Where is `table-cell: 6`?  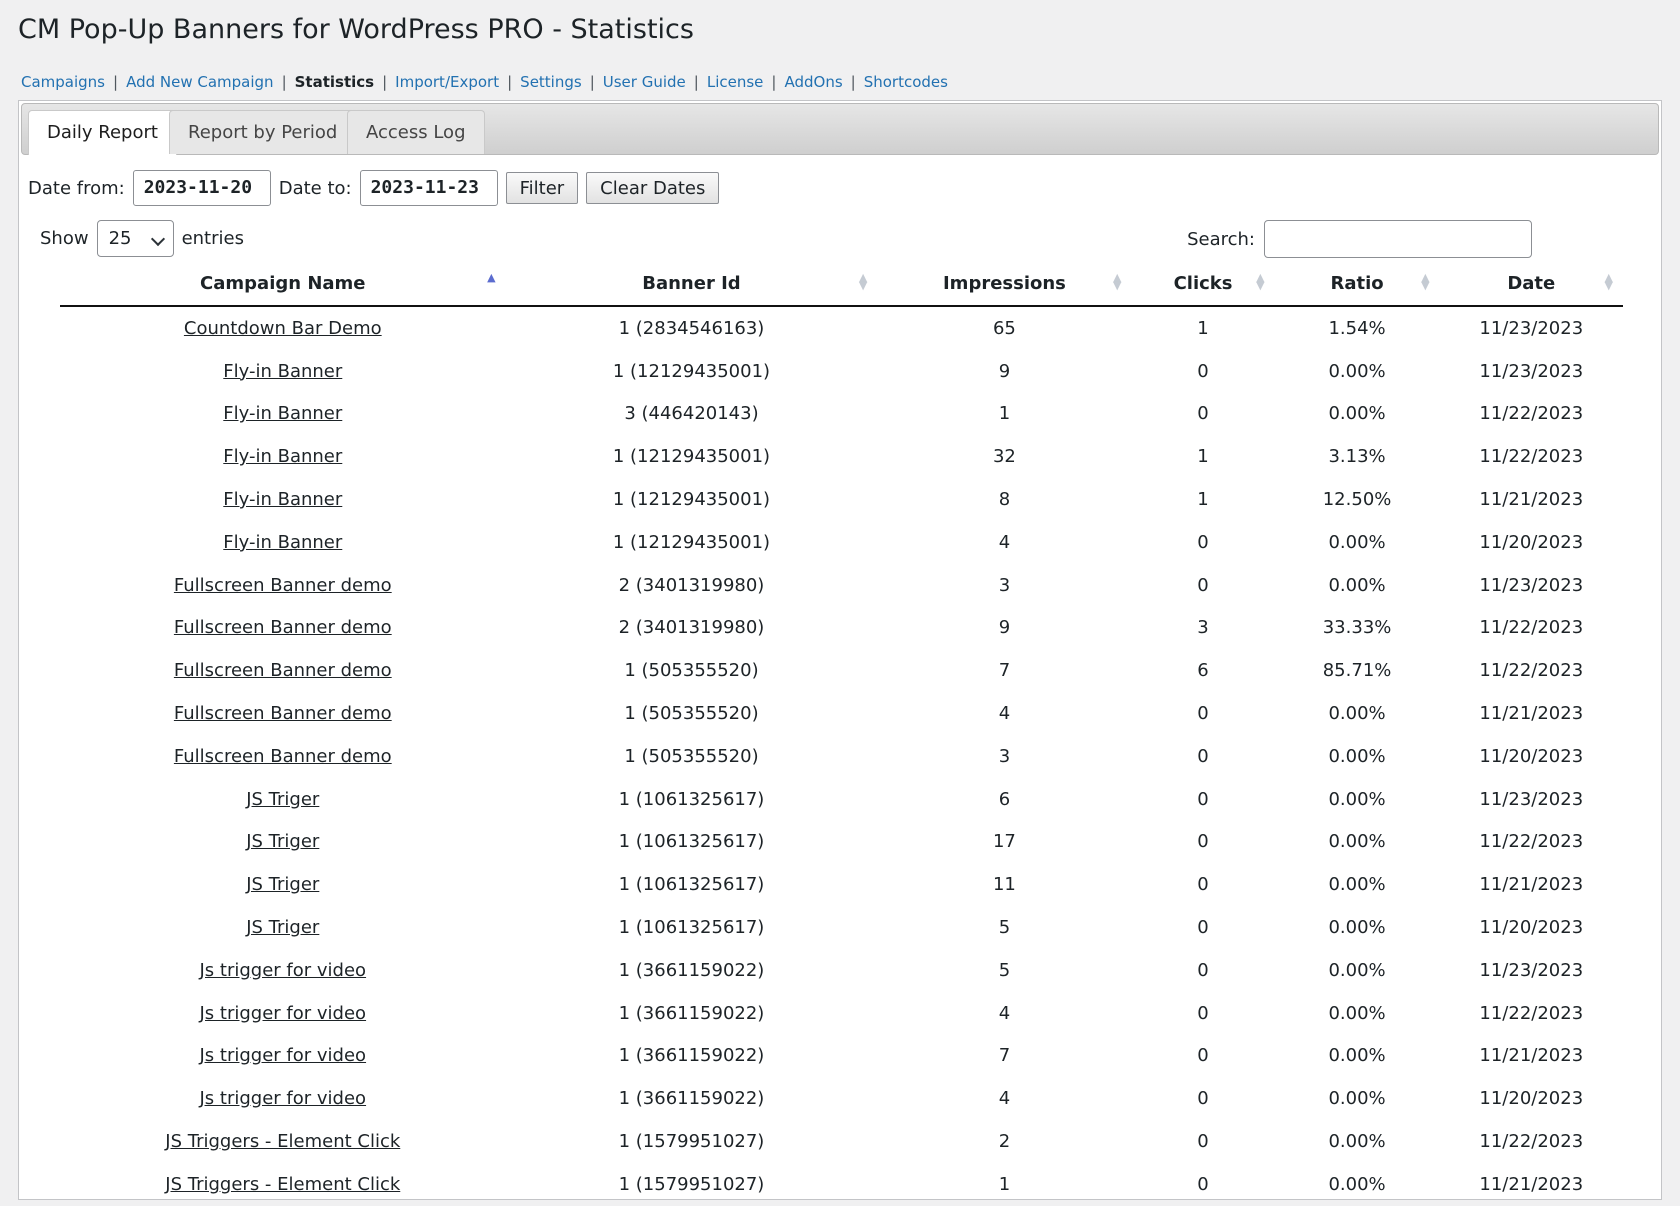 table-cell: 6 is located at coordinates (1203, 671).